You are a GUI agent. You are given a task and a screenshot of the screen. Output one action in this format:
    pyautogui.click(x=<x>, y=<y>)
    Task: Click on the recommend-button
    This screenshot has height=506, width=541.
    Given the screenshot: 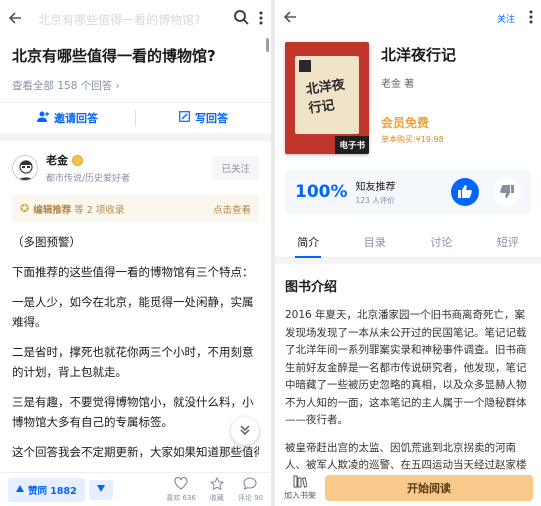 What is the action you would take?
    pyautogui.click(x=465, y=192)
    